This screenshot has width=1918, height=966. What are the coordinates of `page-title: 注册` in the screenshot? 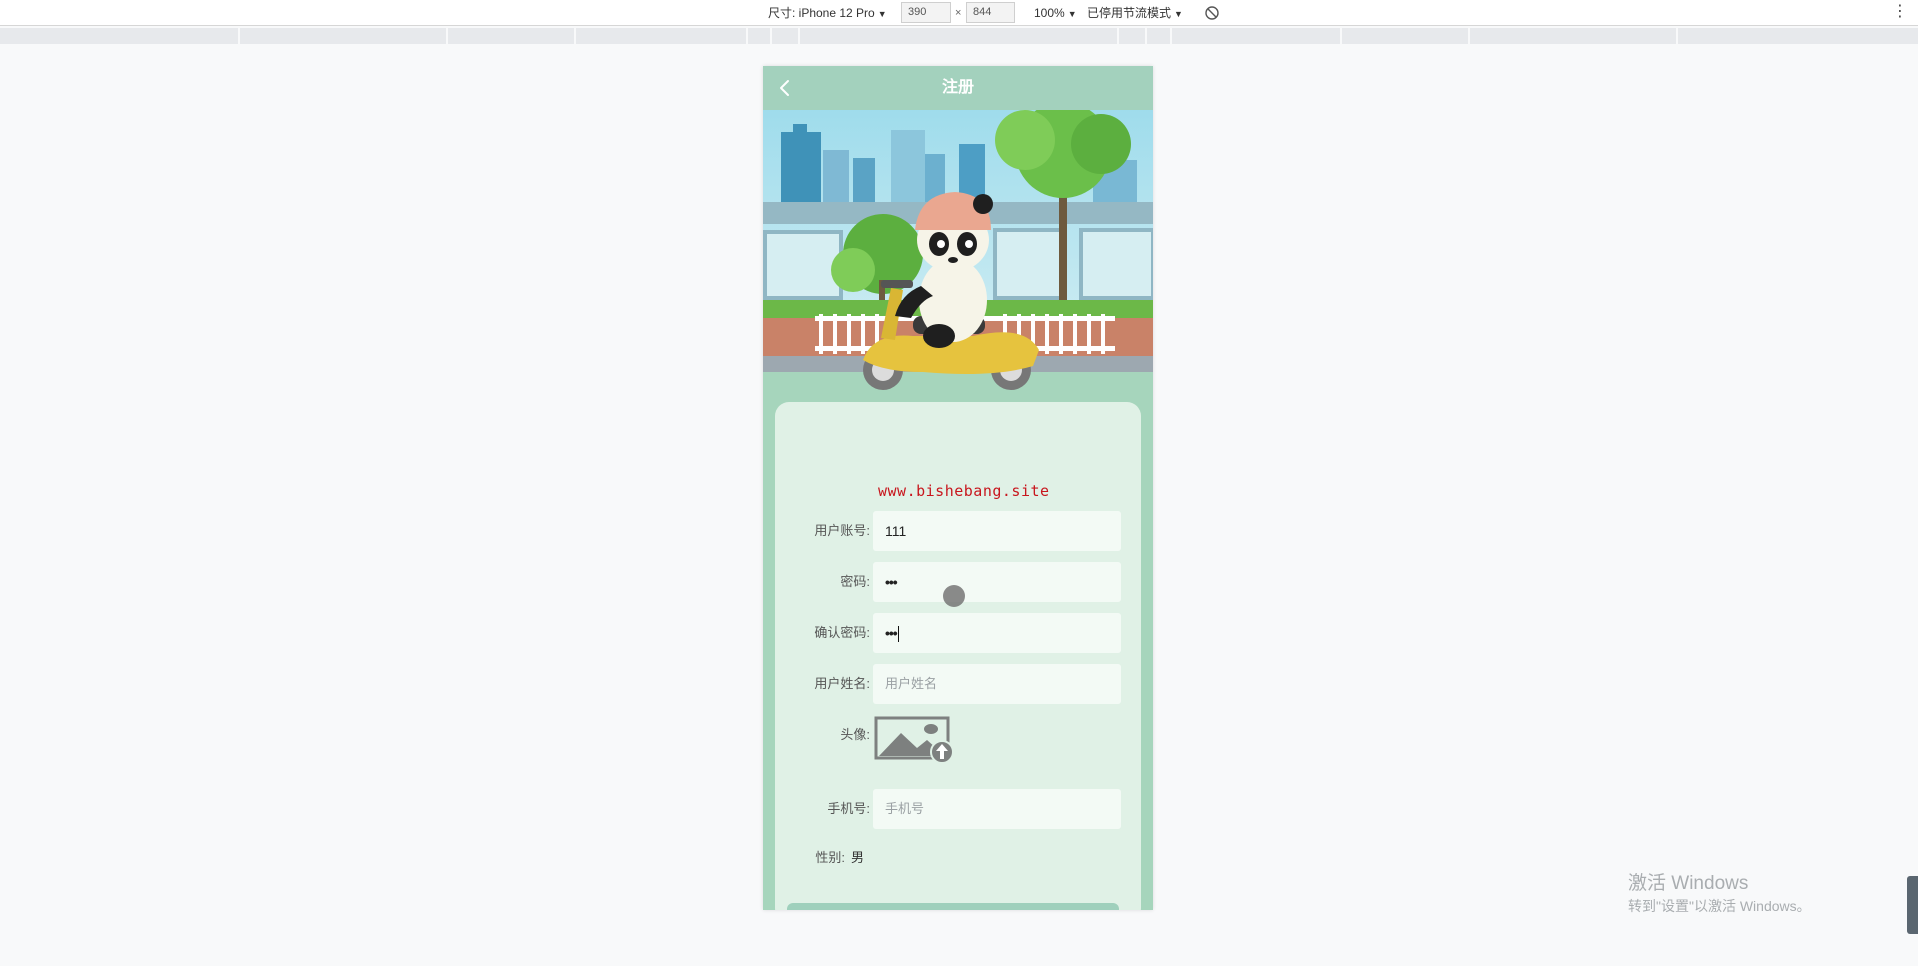 It's located at (957, 87).